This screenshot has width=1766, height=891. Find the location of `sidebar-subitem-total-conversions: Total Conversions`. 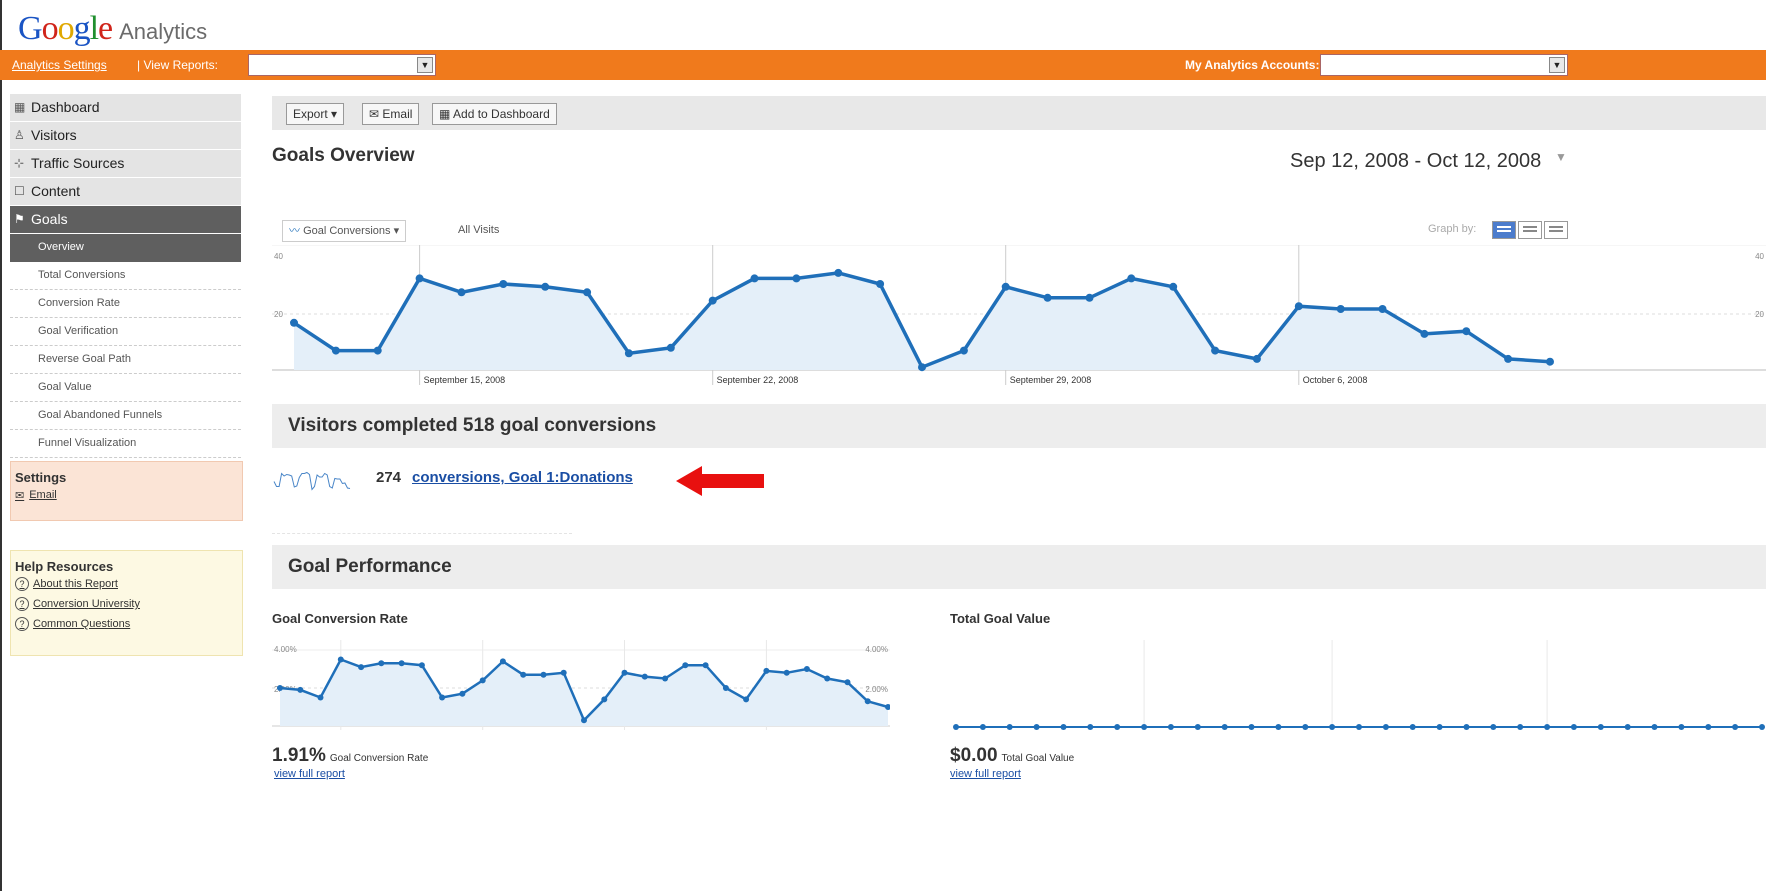

sidebar-subitem-total-conversions: Total Conversions is located at coordinates (125, 276).